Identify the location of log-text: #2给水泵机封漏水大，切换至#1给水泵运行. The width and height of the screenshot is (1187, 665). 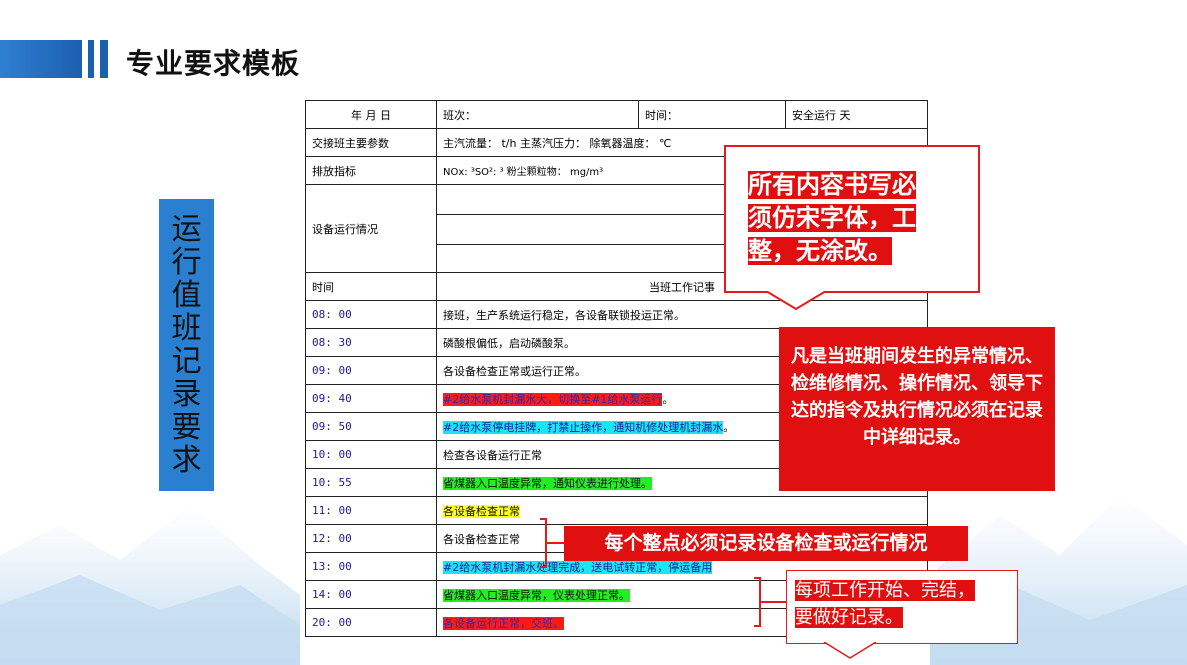
(553, 399).